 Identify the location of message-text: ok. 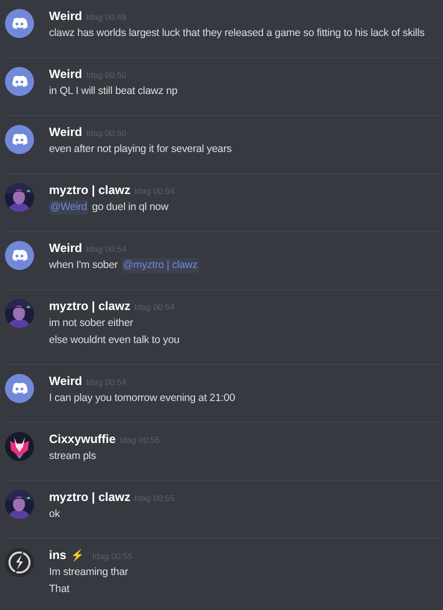
(54, 514).